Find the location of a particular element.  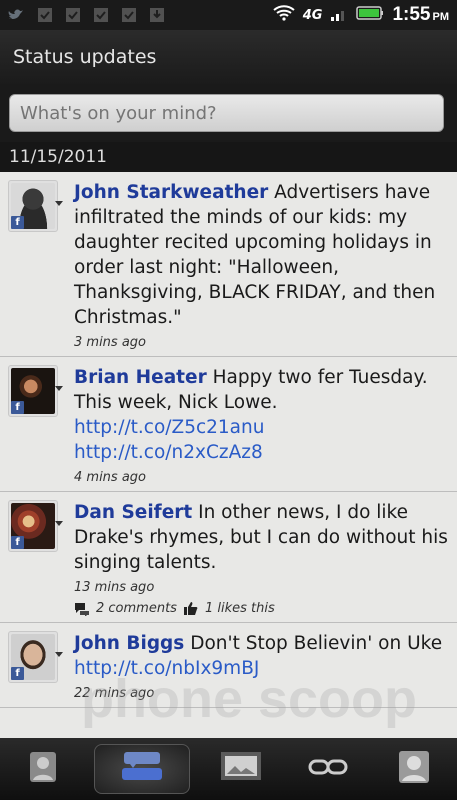

timestamp: 4 mins ago is located at coordinates (110, 477).